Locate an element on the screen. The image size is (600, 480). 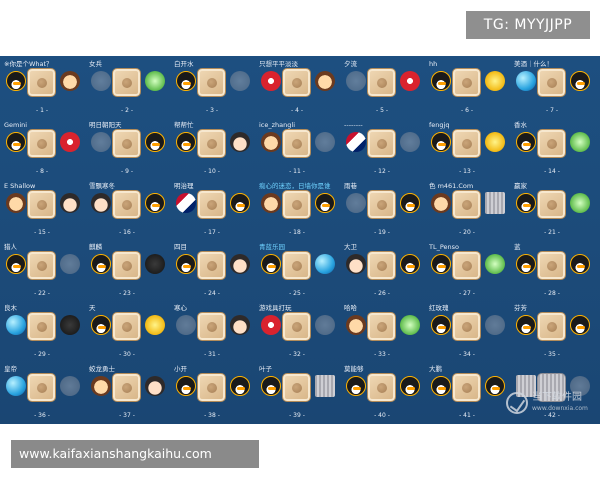
game-table: 痴心的迷恋，日墙你是谁 - 18 - is located at coordinates (299, 208).